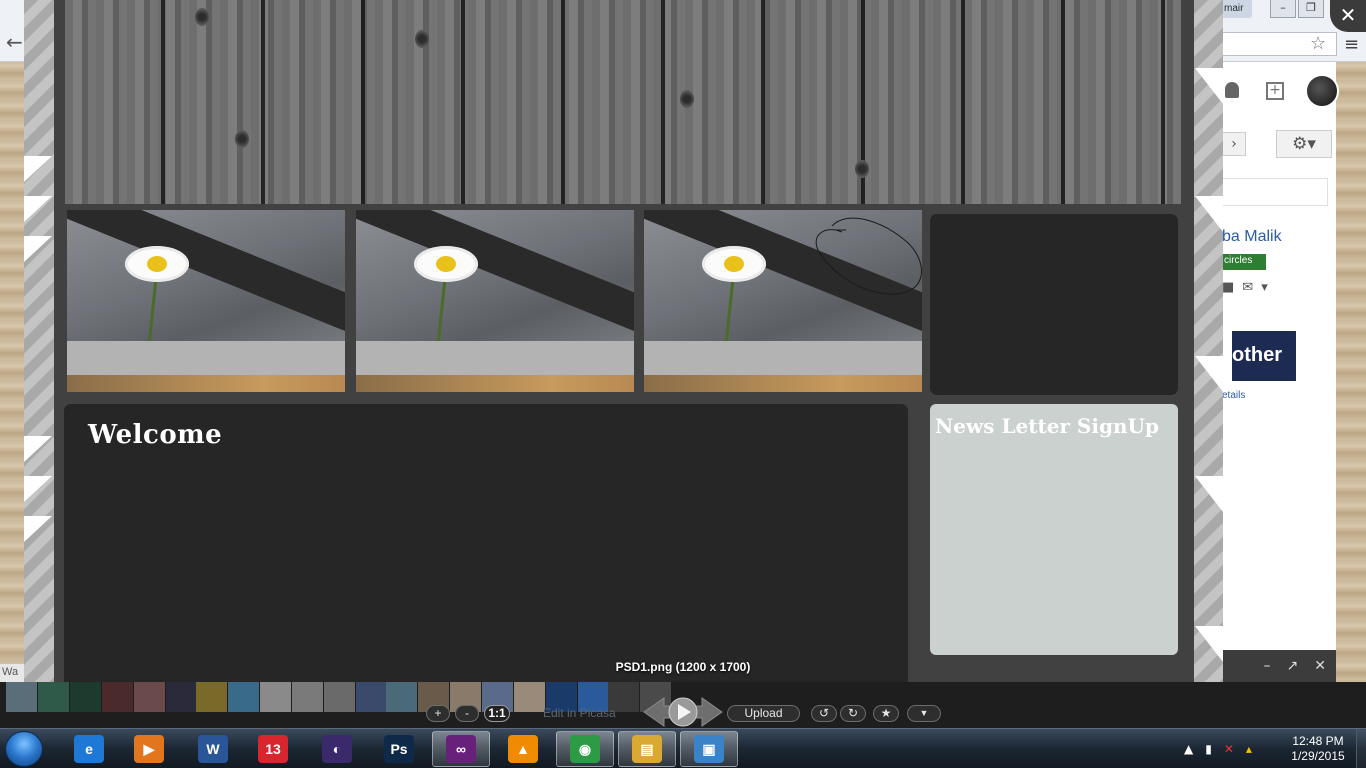  I want to click on chrome-icon: ◉, so click(585, 749).